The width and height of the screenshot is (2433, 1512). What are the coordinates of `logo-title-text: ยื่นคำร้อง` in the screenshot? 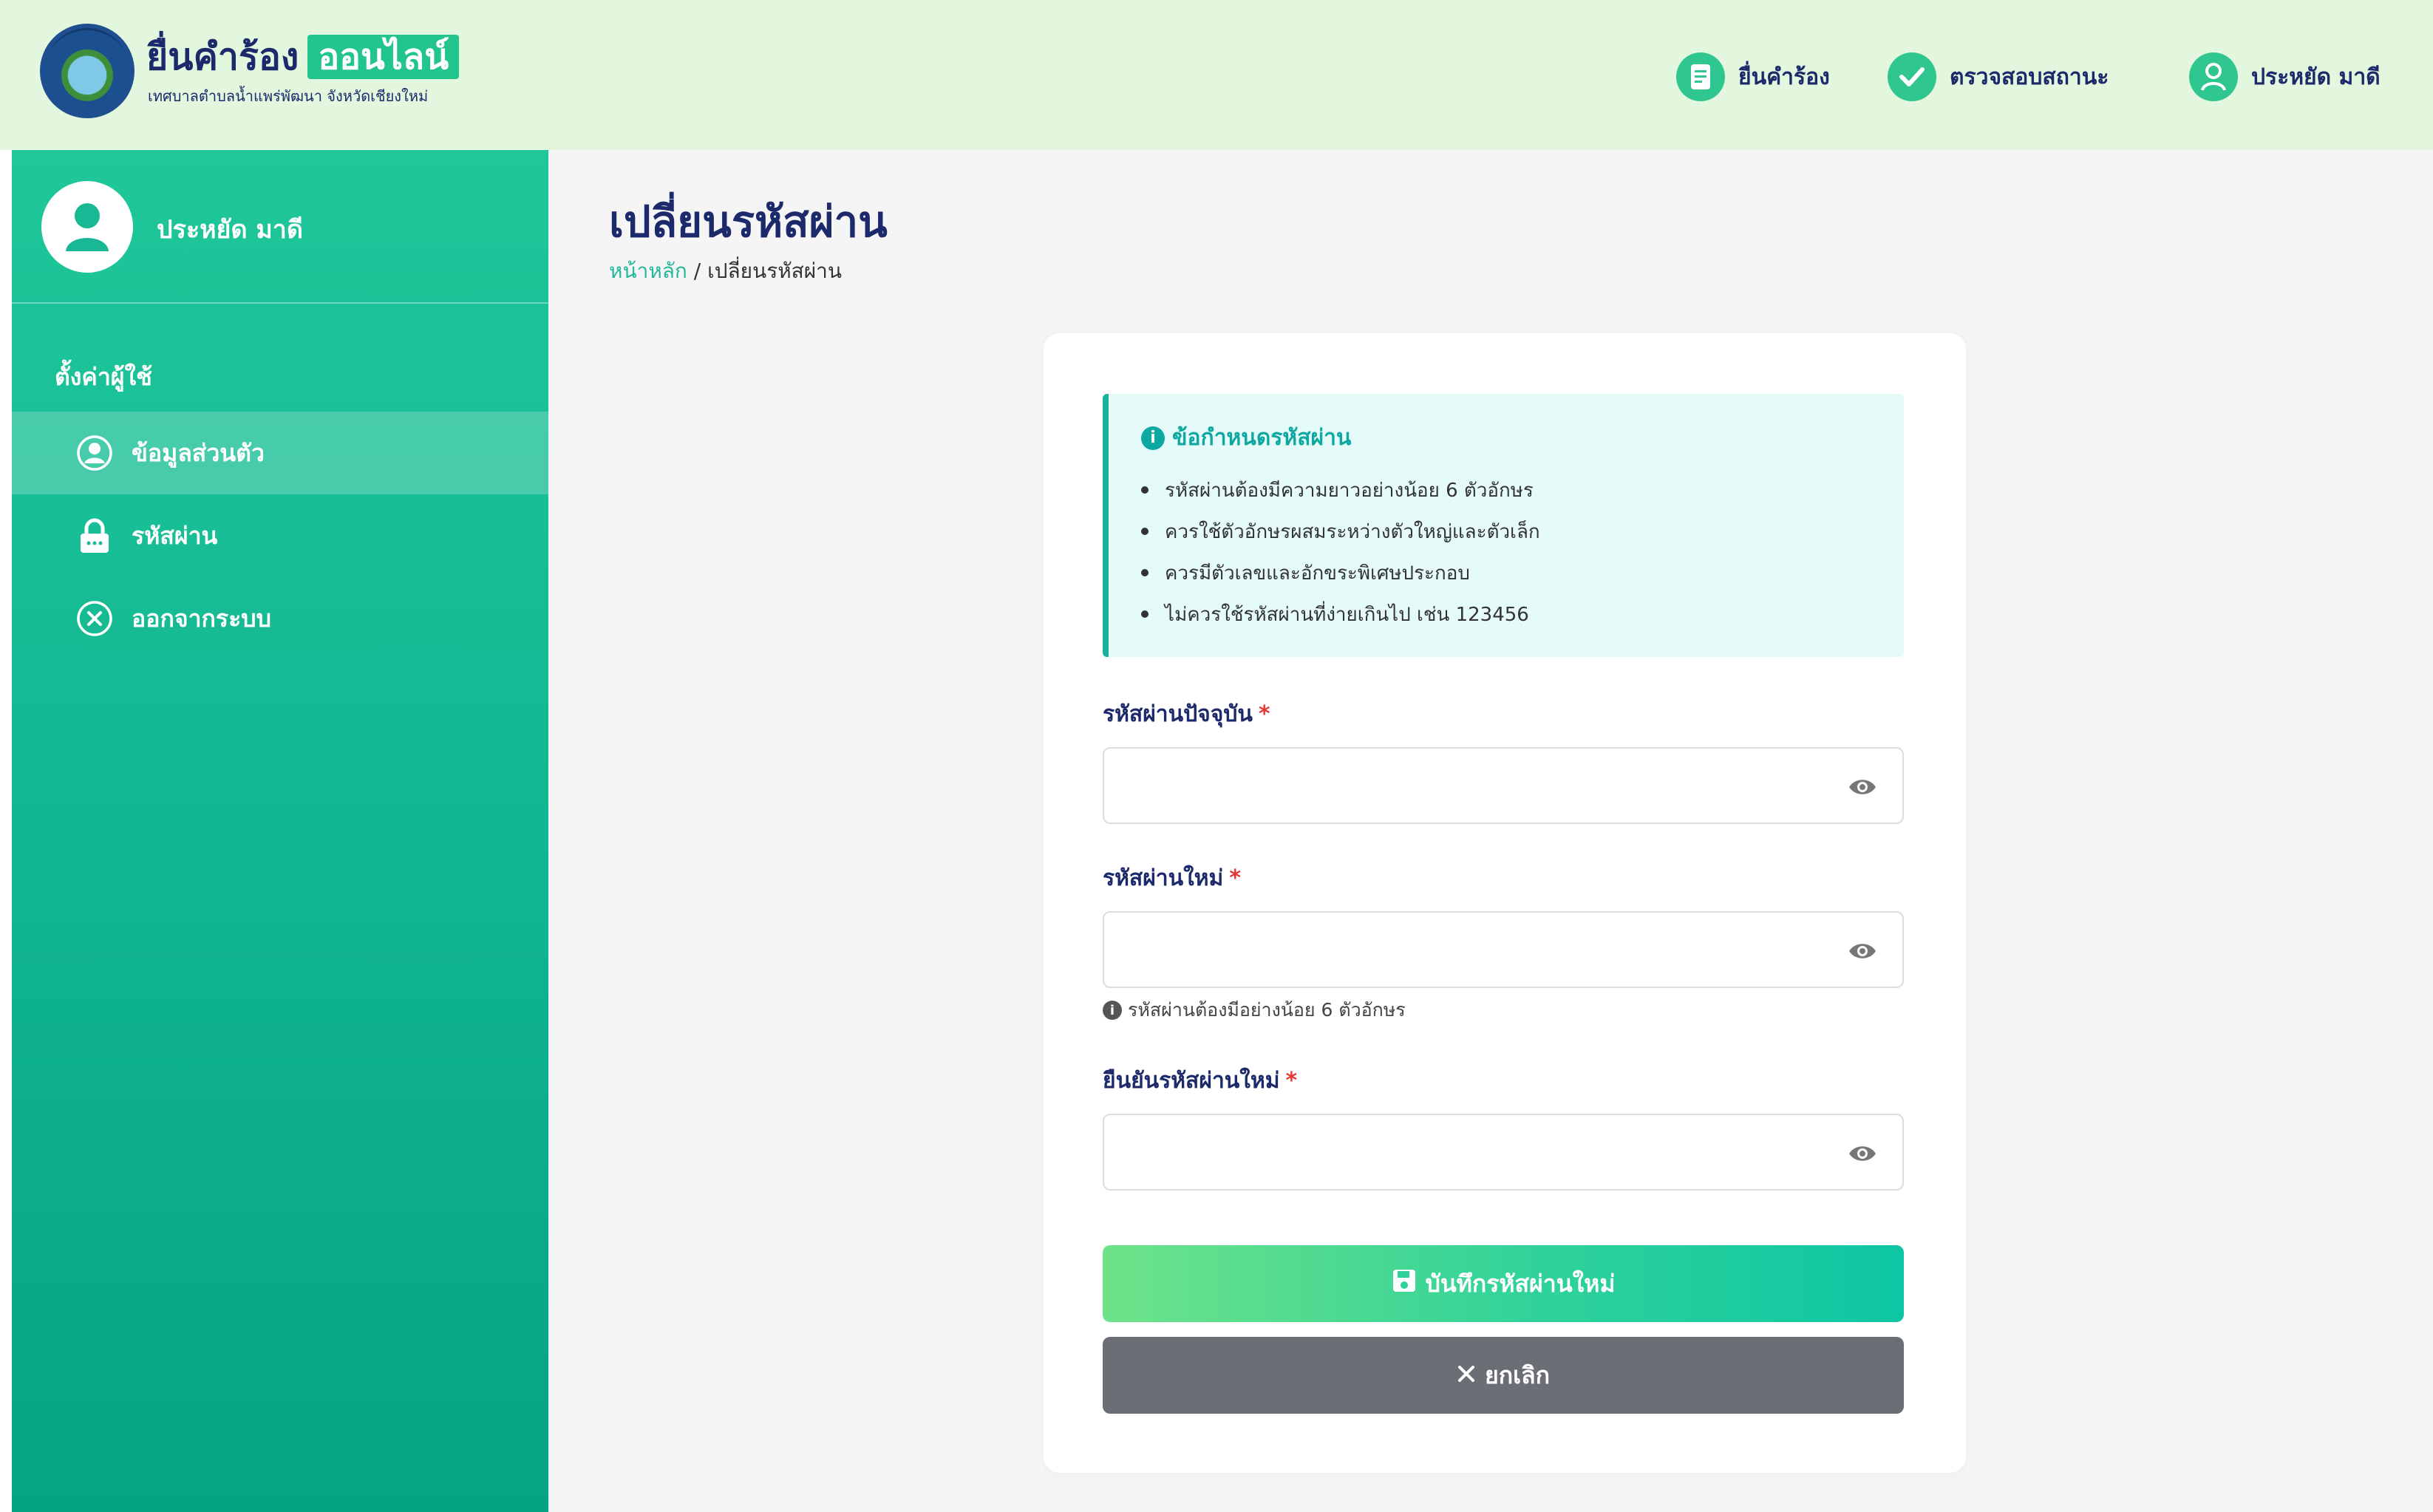 It's located at (222, 57).